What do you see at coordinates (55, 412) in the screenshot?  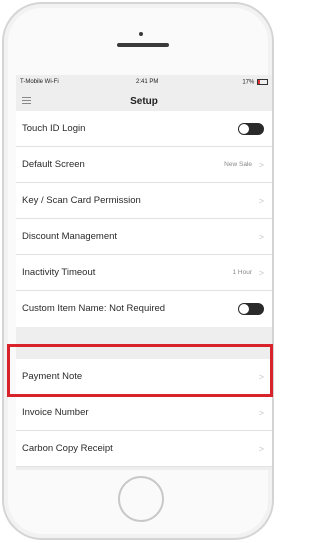 I see `invoice-number-label: Invoice Number` at bounding box center [55, 412].